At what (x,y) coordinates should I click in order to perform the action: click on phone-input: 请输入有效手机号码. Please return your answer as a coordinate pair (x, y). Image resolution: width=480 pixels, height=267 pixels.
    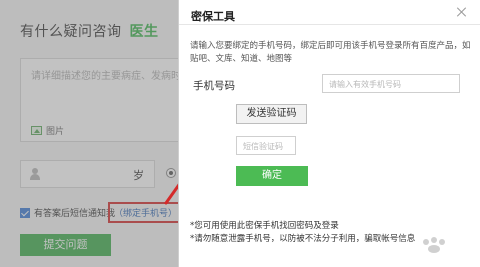
    Looking at the image, I should click on (391, 83).